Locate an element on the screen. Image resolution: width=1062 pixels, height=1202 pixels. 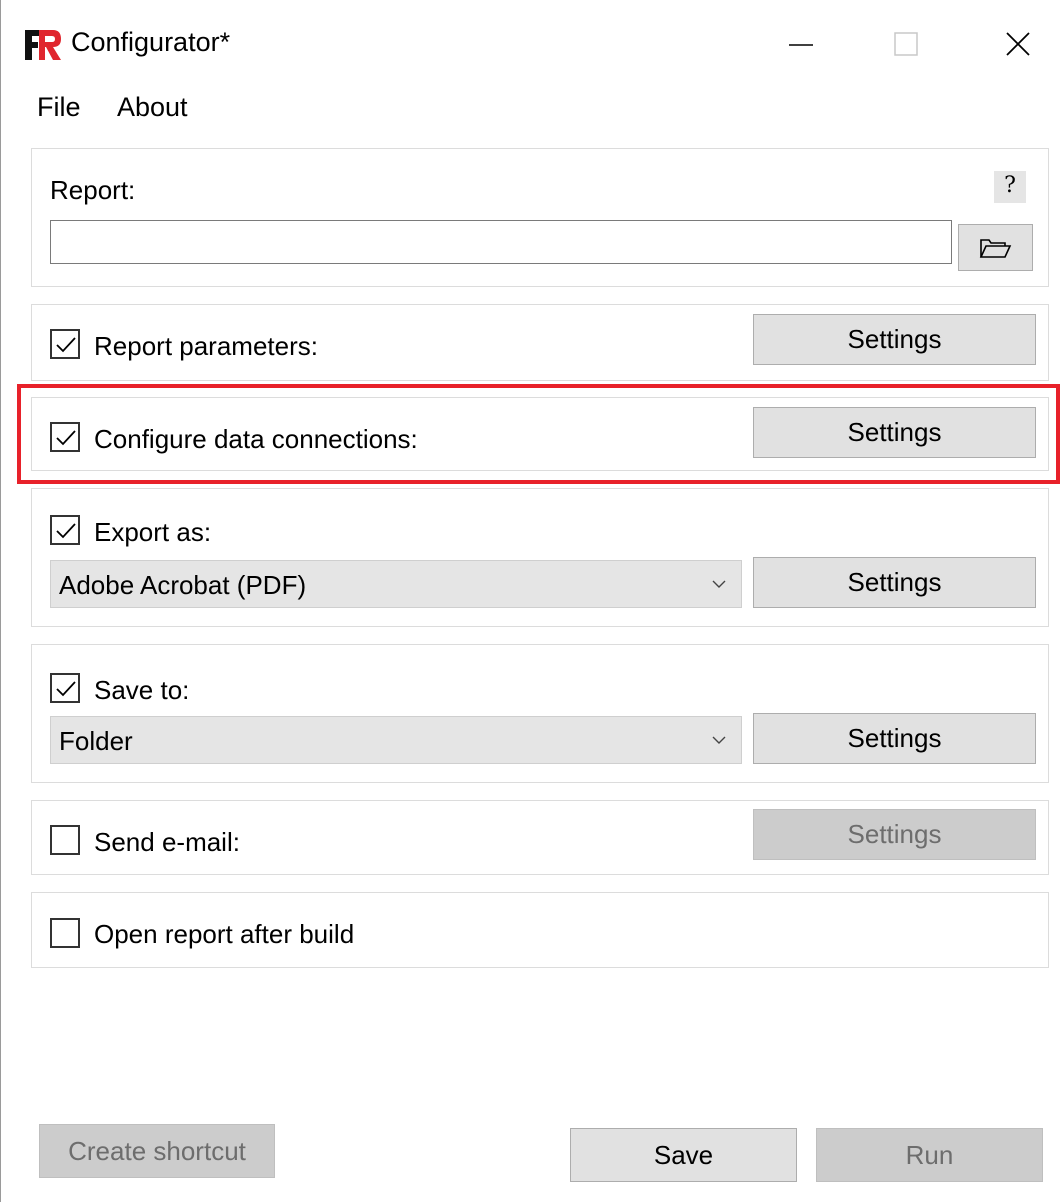
menu-bar: File About is located at coordinates (201, 108).